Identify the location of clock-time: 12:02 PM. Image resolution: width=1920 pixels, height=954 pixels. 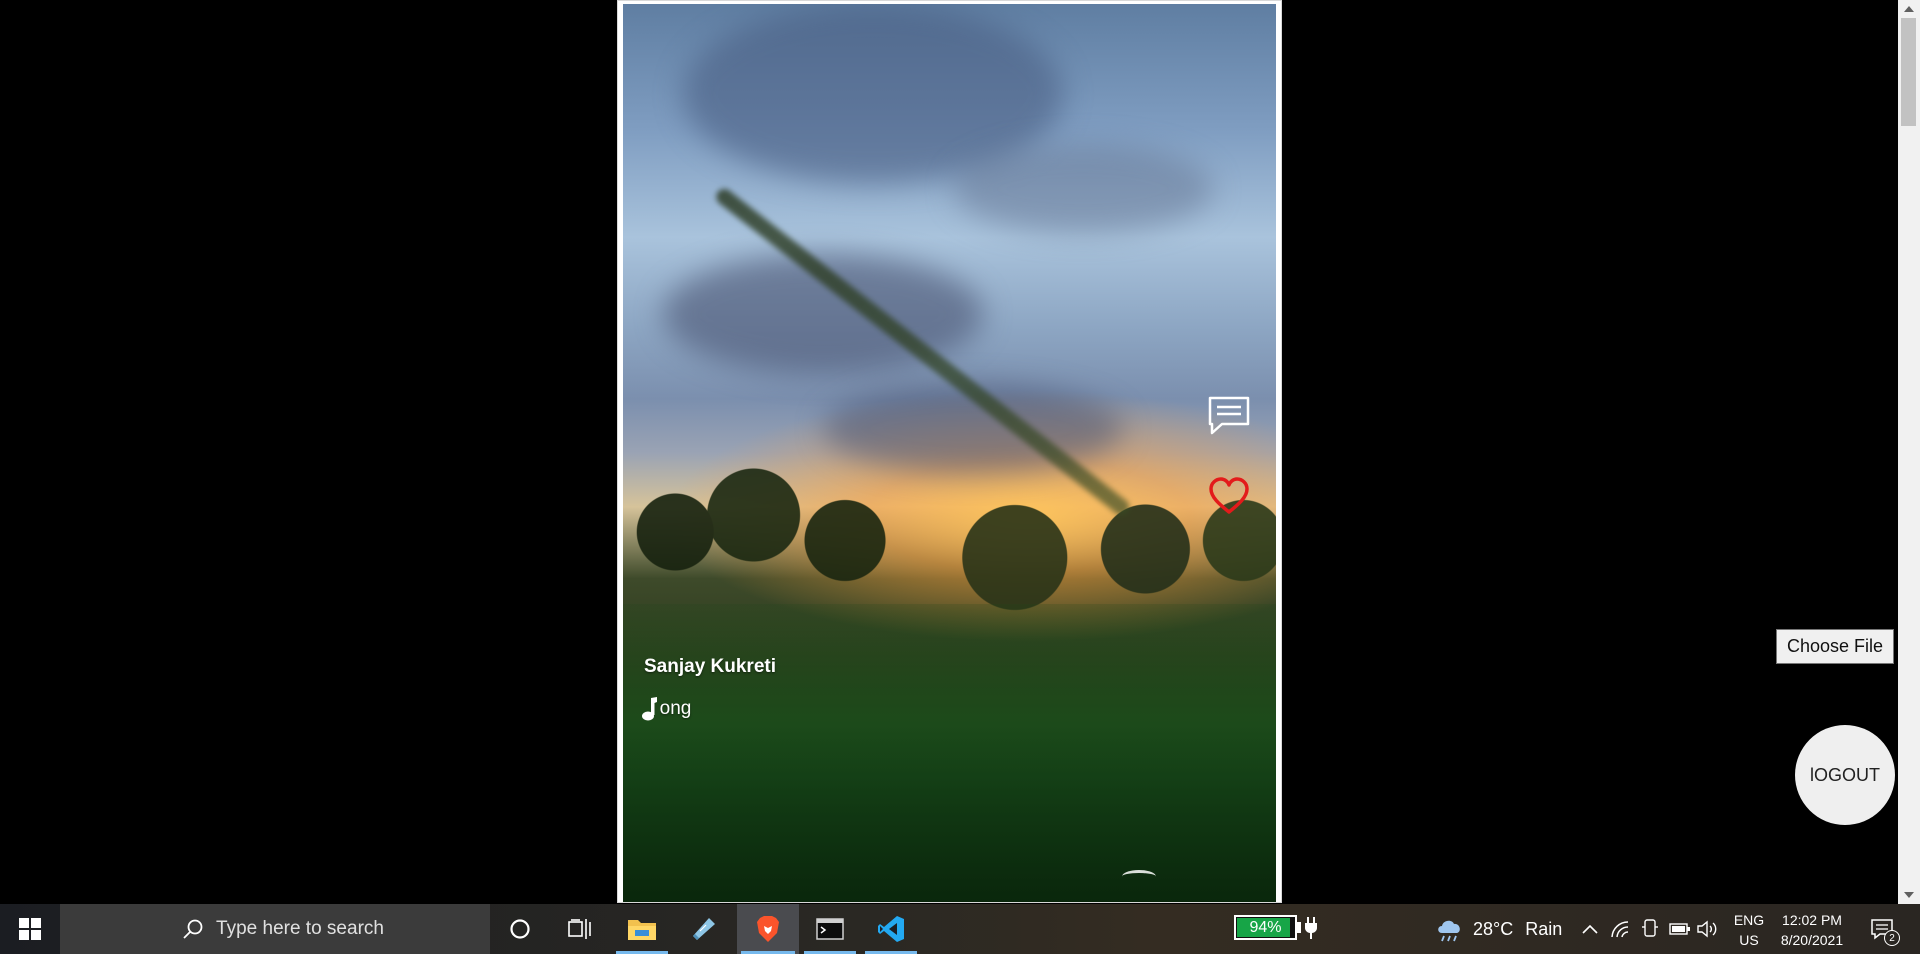
(1812, 920).